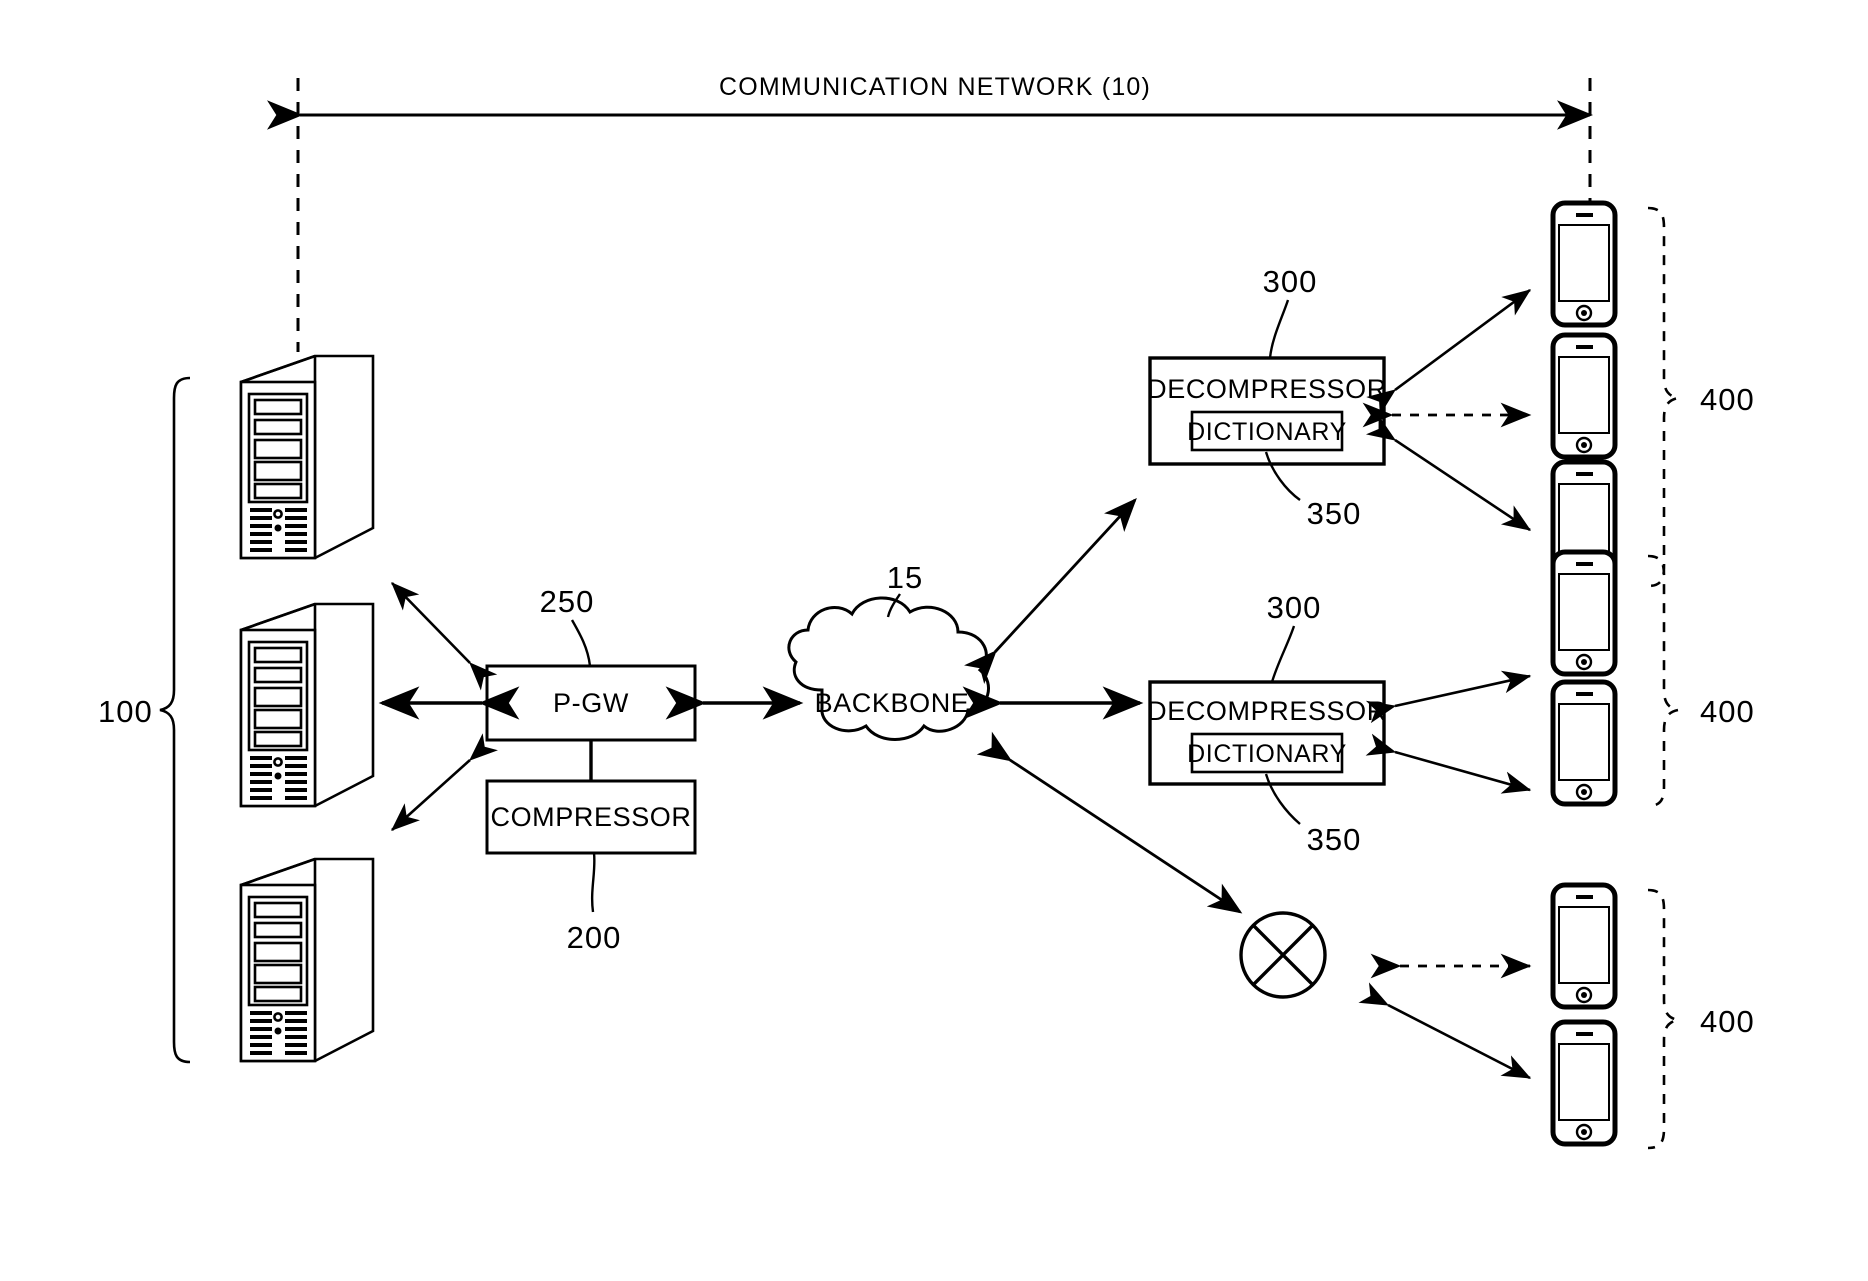 Image resolution: width=1868 pixels, height=1281 pixels. I want to click on pgw-ref: 250, so click(567, 601).